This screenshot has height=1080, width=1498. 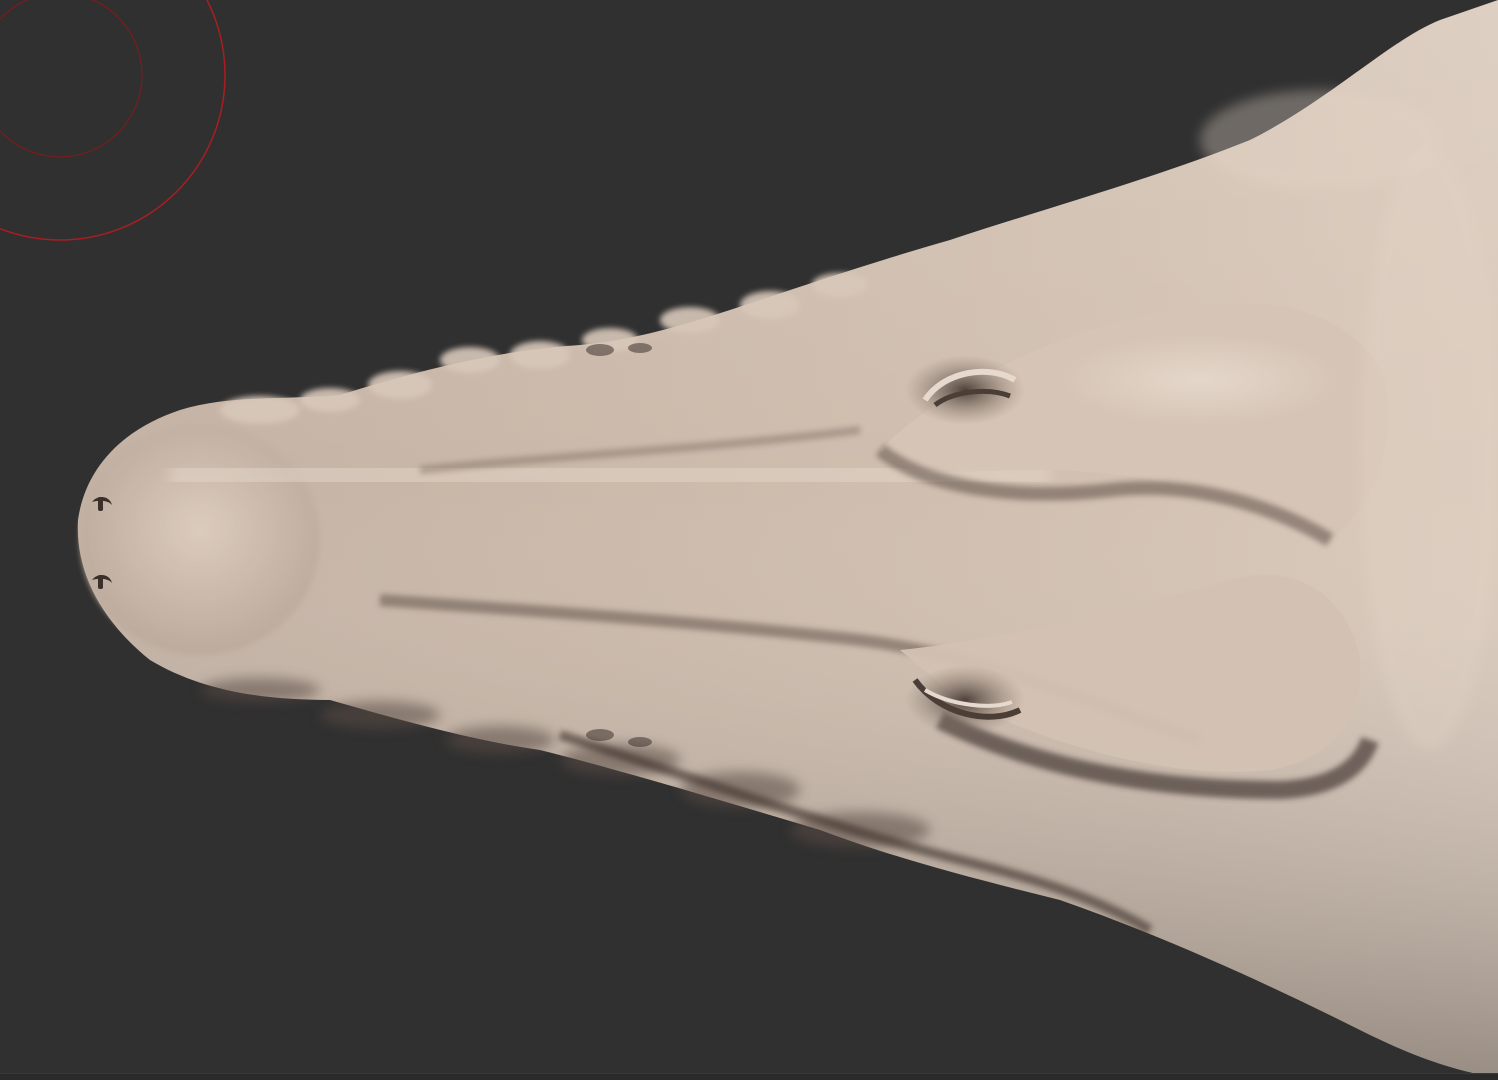 I want to click on upper-brow-highlight, so click(x=1200, y=380).